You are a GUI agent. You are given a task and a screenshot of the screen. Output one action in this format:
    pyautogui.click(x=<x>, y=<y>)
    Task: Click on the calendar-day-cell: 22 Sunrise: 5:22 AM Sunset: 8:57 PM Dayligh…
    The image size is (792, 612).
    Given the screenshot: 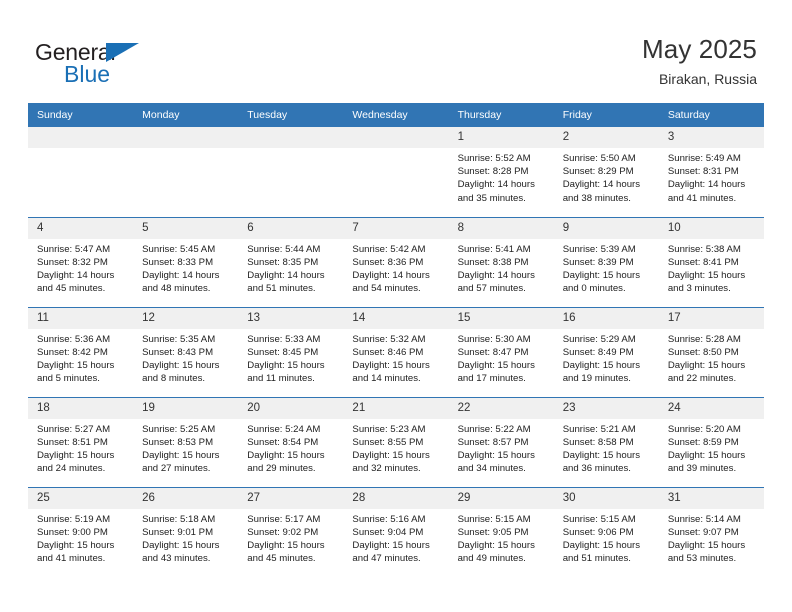 What is the action you would take?
    pyautogui.click(x=501, y=441)
    